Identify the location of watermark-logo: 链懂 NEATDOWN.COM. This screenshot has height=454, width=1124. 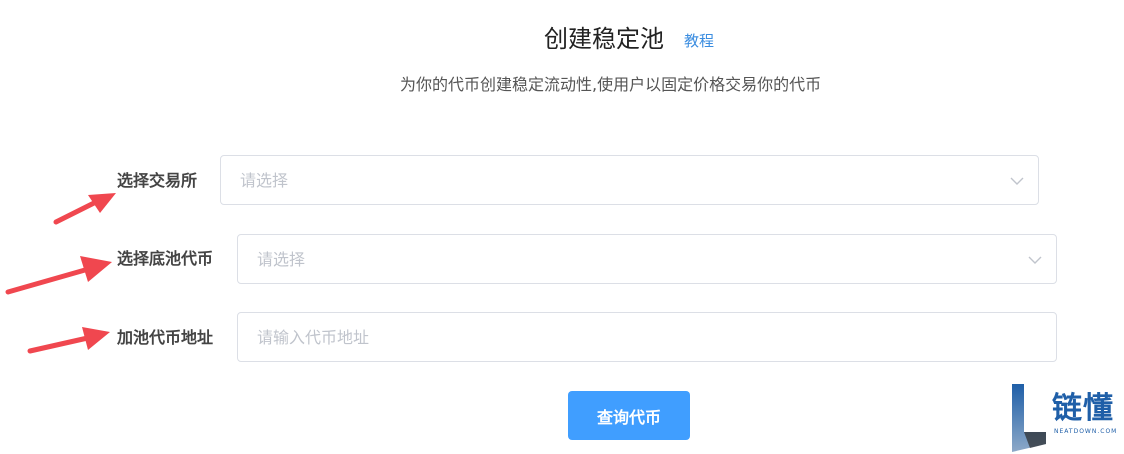
(1065, 419).